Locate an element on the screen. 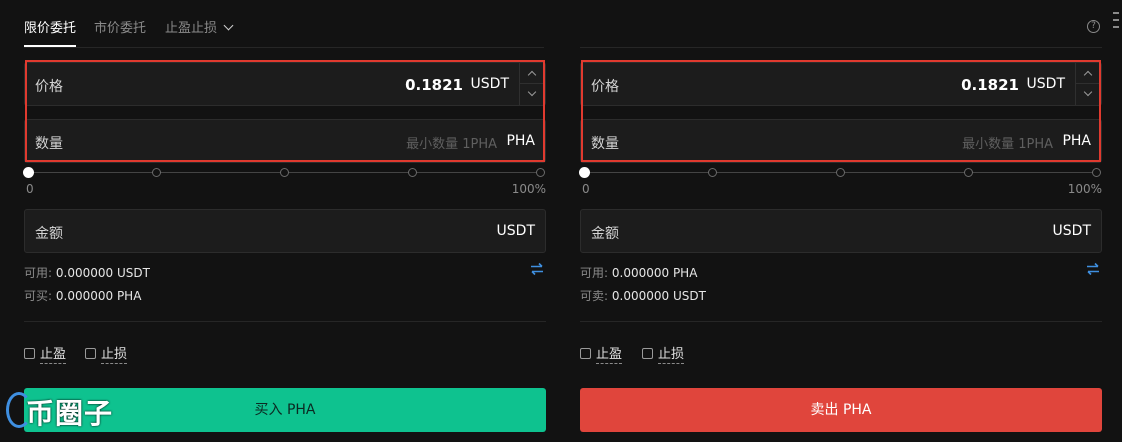 The width and height of the screenshot is (1122, 442). sell-button-label: 卖出 PHA is located at coordinates (841, 410).